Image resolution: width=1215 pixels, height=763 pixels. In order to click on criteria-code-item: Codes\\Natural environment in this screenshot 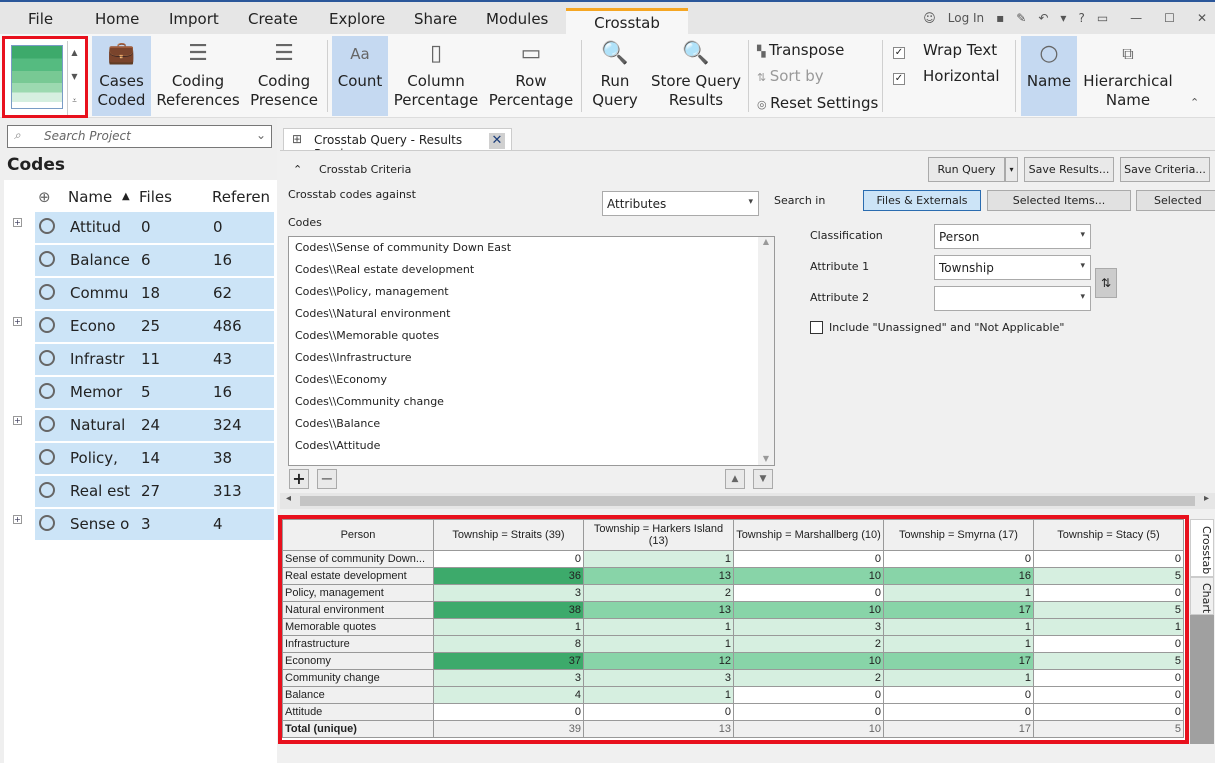, I will do `click(372, 313)`.